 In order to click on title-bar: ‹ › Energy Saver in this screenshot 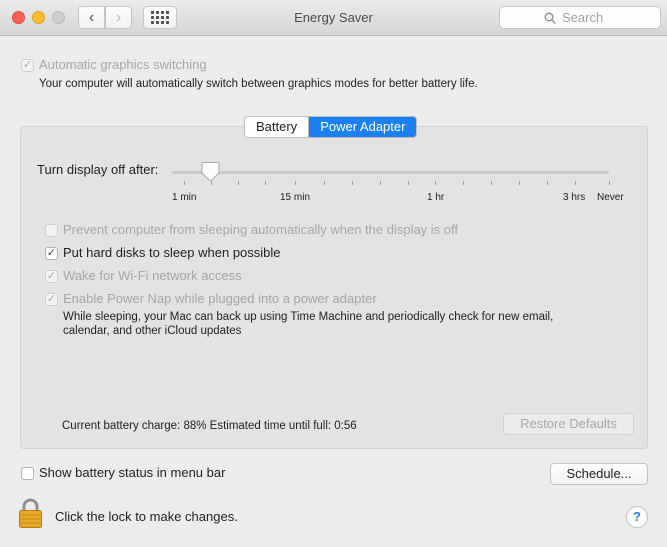, I will do `click(333, 18)`.